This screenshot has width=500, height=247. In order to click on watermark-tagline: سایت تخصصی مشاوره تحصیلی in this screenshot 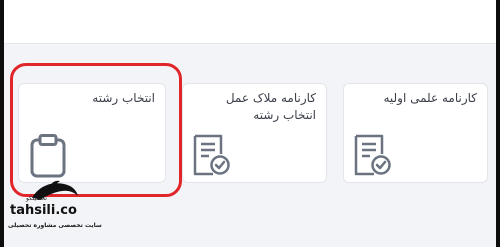, I will do `click(55, 225)`.